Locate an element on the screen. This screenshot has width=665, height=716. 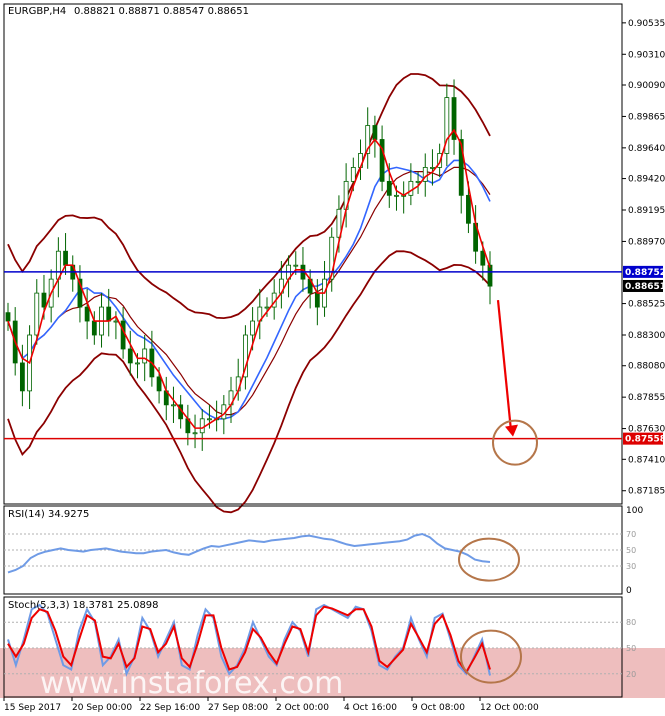
projection-annotation is located at coordinates (515, 382).